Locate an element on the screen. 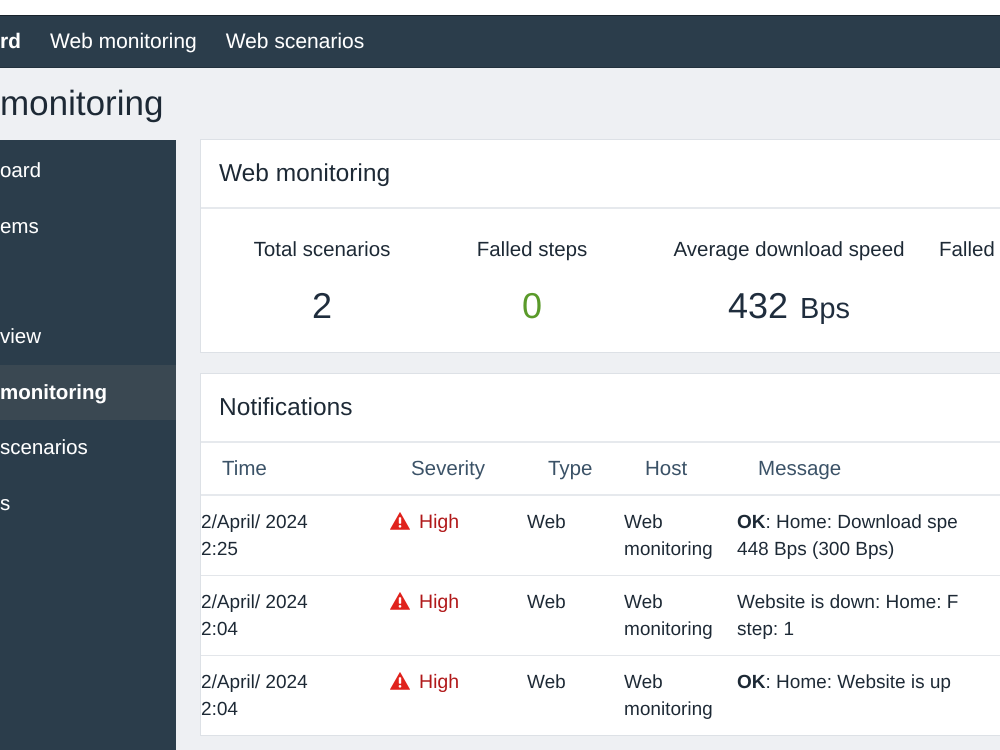  sidebar-item: ems is located at coordinates (88, 226).